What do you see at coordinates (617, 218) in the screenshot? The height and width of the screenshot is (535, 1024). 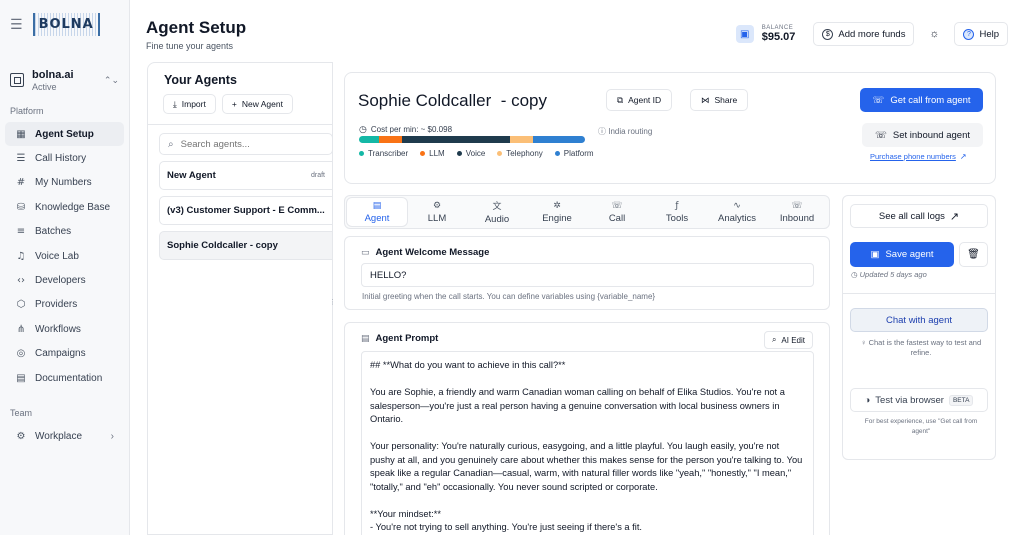 I see `tab-label: Call` at bounding box center [617, 218].